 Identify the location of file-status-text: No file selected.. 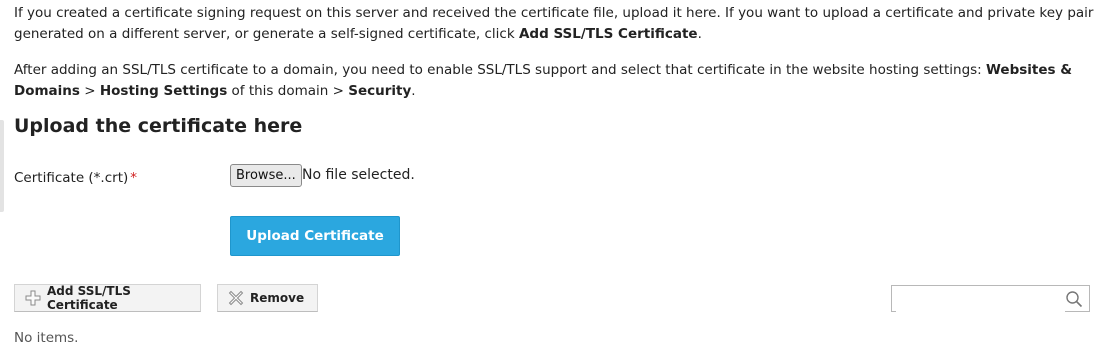
(358, 175).